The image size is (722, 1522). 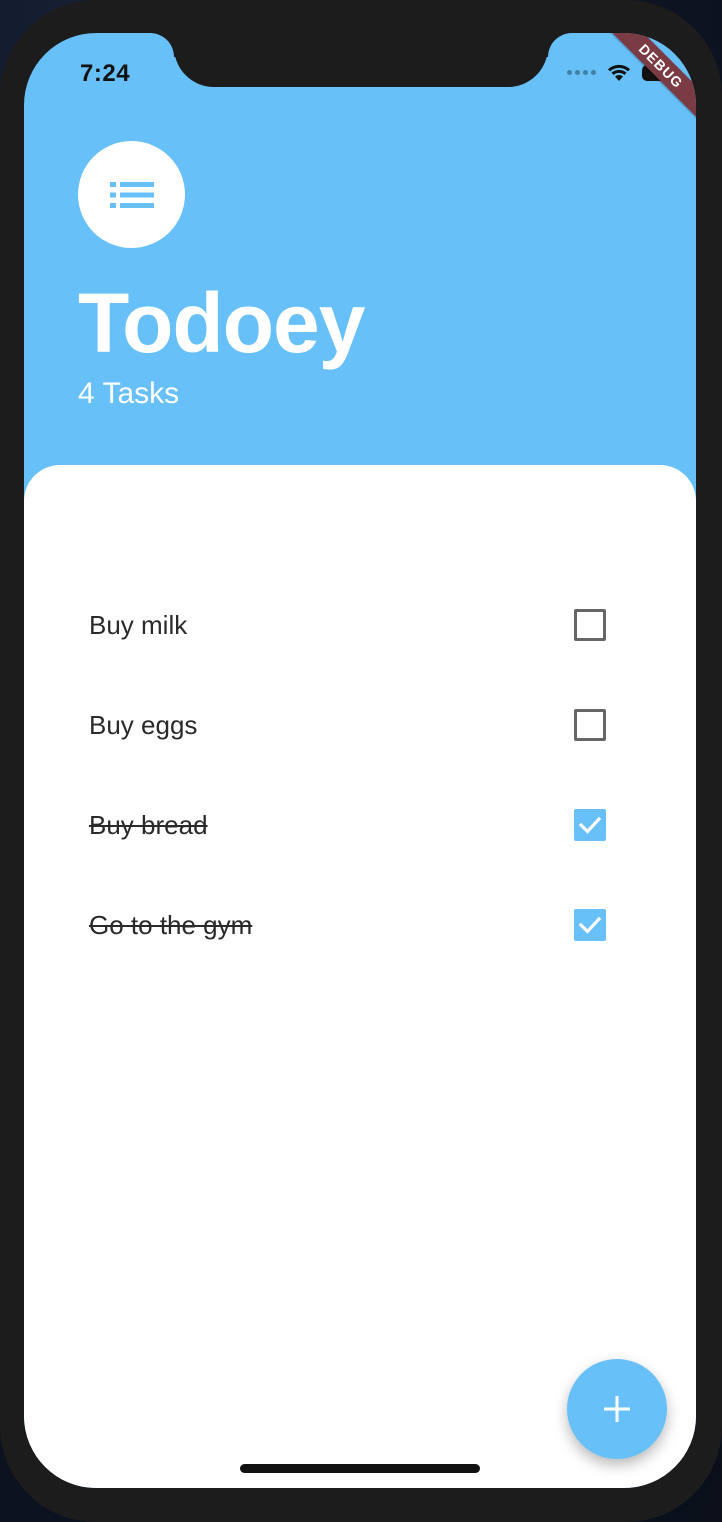 I want to click on task-title: Buy milk, so click(x=138, y=624).